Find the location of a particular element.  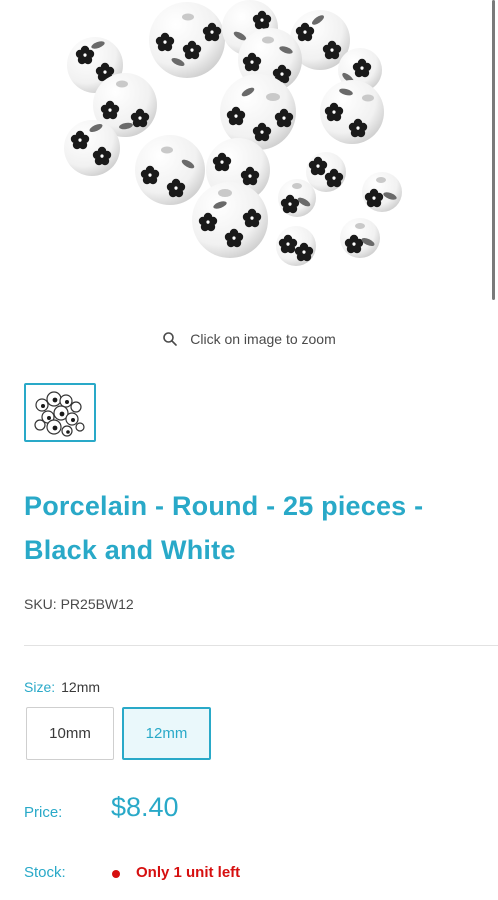

price-value: $8.40 is located at coordinates (145, 807).